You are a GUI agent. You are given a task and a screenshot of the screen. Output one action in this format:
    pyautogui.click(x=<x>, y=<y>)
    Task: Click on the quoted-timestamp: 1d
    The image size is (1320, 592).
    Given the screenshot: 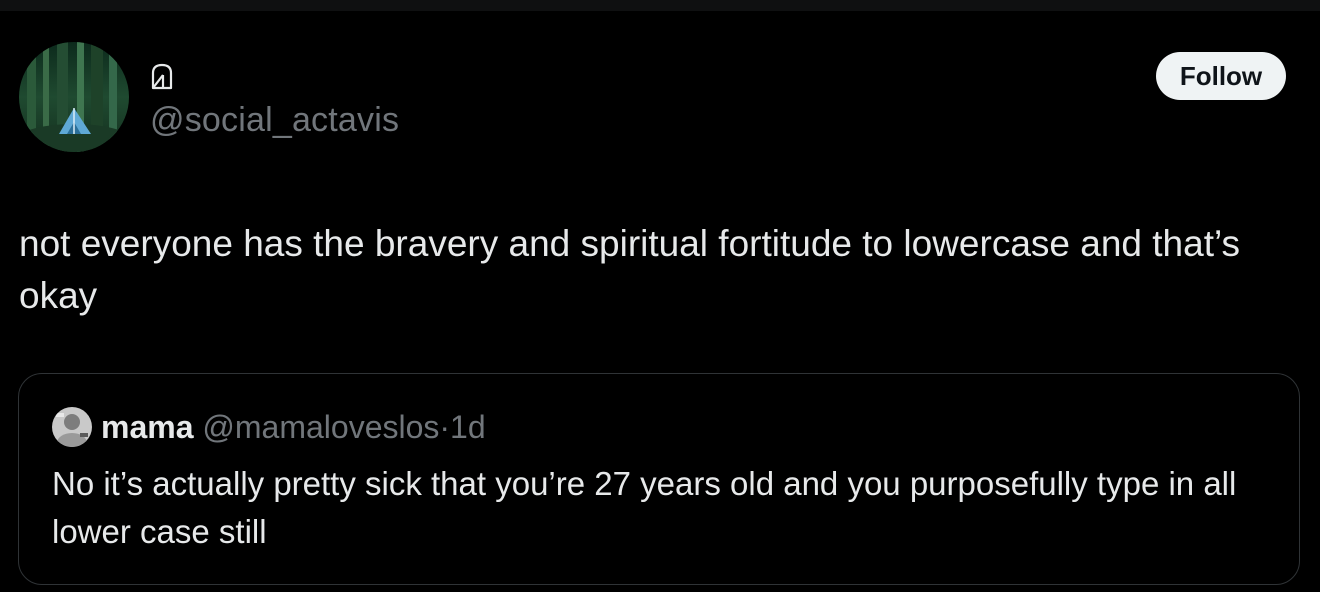 What is the action you would take?
    pyautogui.click(x=468, y=427)
    